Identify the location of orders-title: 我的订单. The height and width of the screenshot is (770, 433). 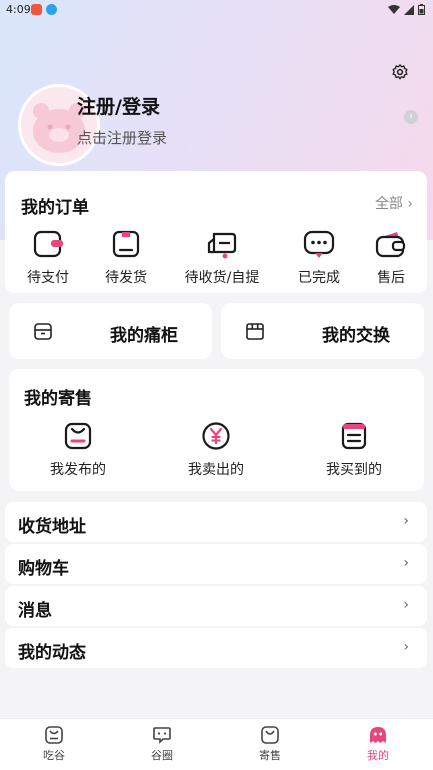
(55, 208).